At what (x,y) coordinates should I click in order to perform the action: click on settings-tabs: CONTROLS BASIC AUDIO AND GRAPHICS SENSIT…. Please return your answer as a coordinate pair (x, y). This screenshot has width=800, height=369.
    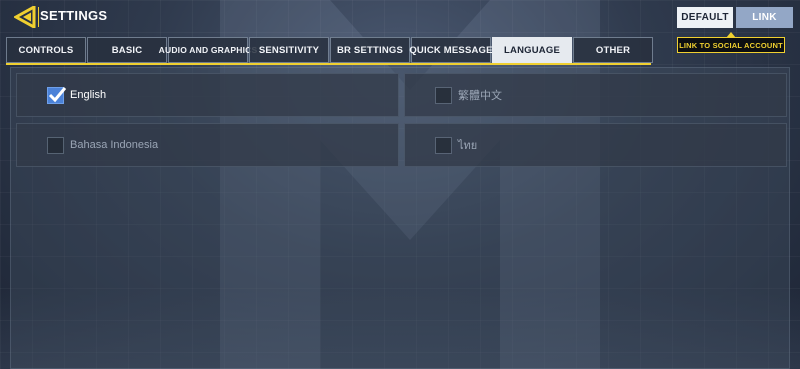
    Looking at the image, I should click on (329, 50).